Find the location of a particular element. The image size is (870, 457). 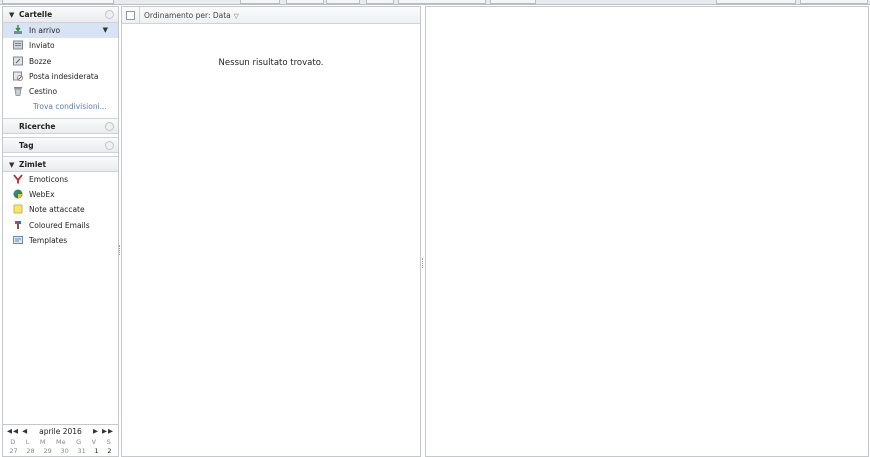

zimlet-item-templates: Templates is located at coordinates (60, 240).